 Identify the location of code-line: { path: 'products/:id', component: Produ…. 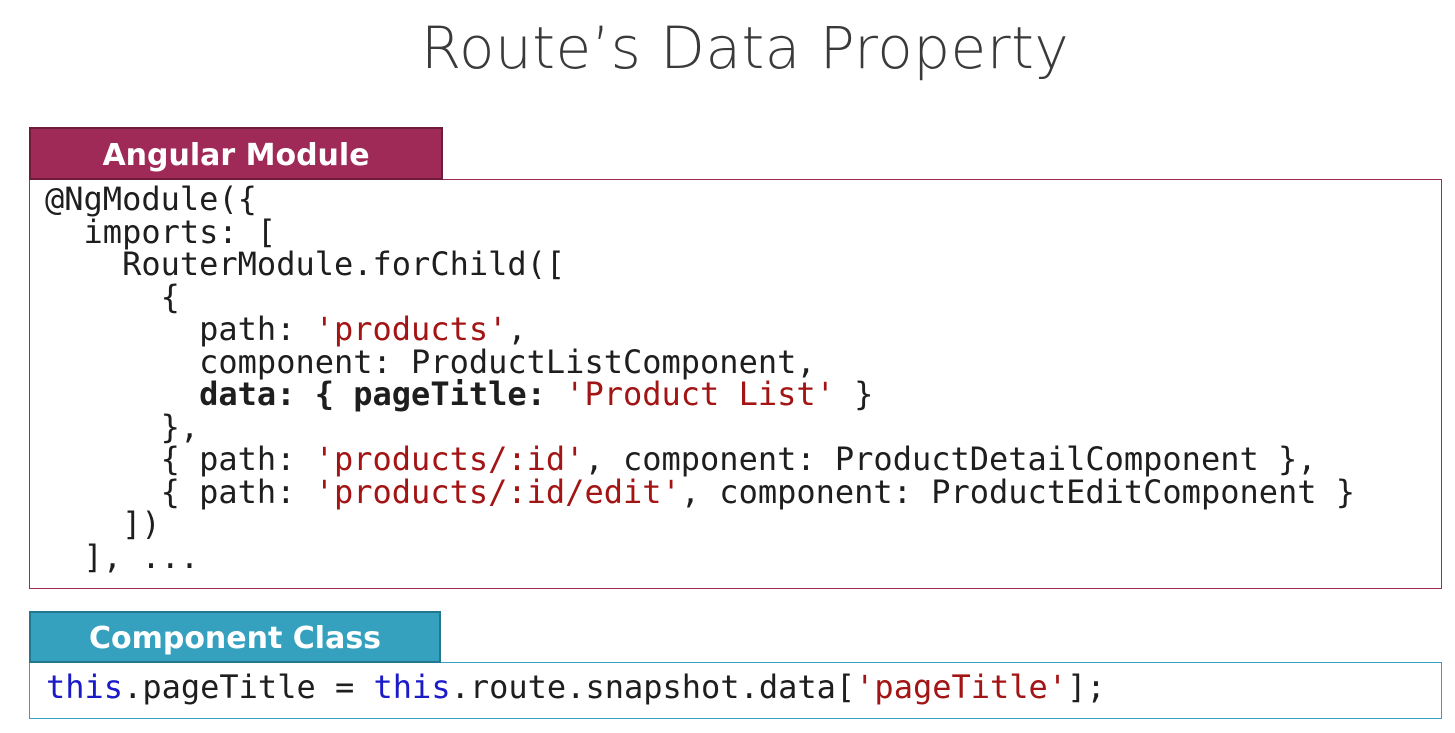
(700, 459).